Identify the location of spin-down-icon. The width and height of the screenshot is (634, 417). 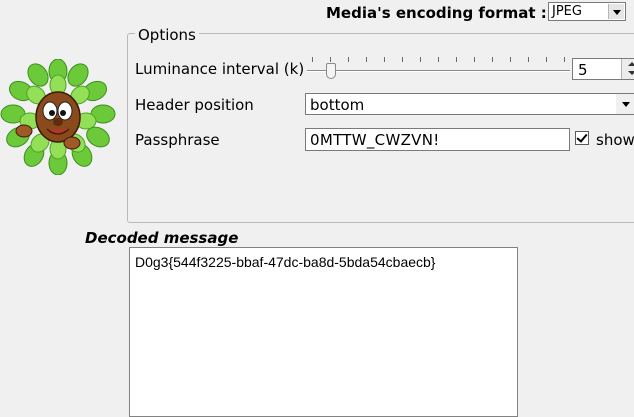
(631, 73).